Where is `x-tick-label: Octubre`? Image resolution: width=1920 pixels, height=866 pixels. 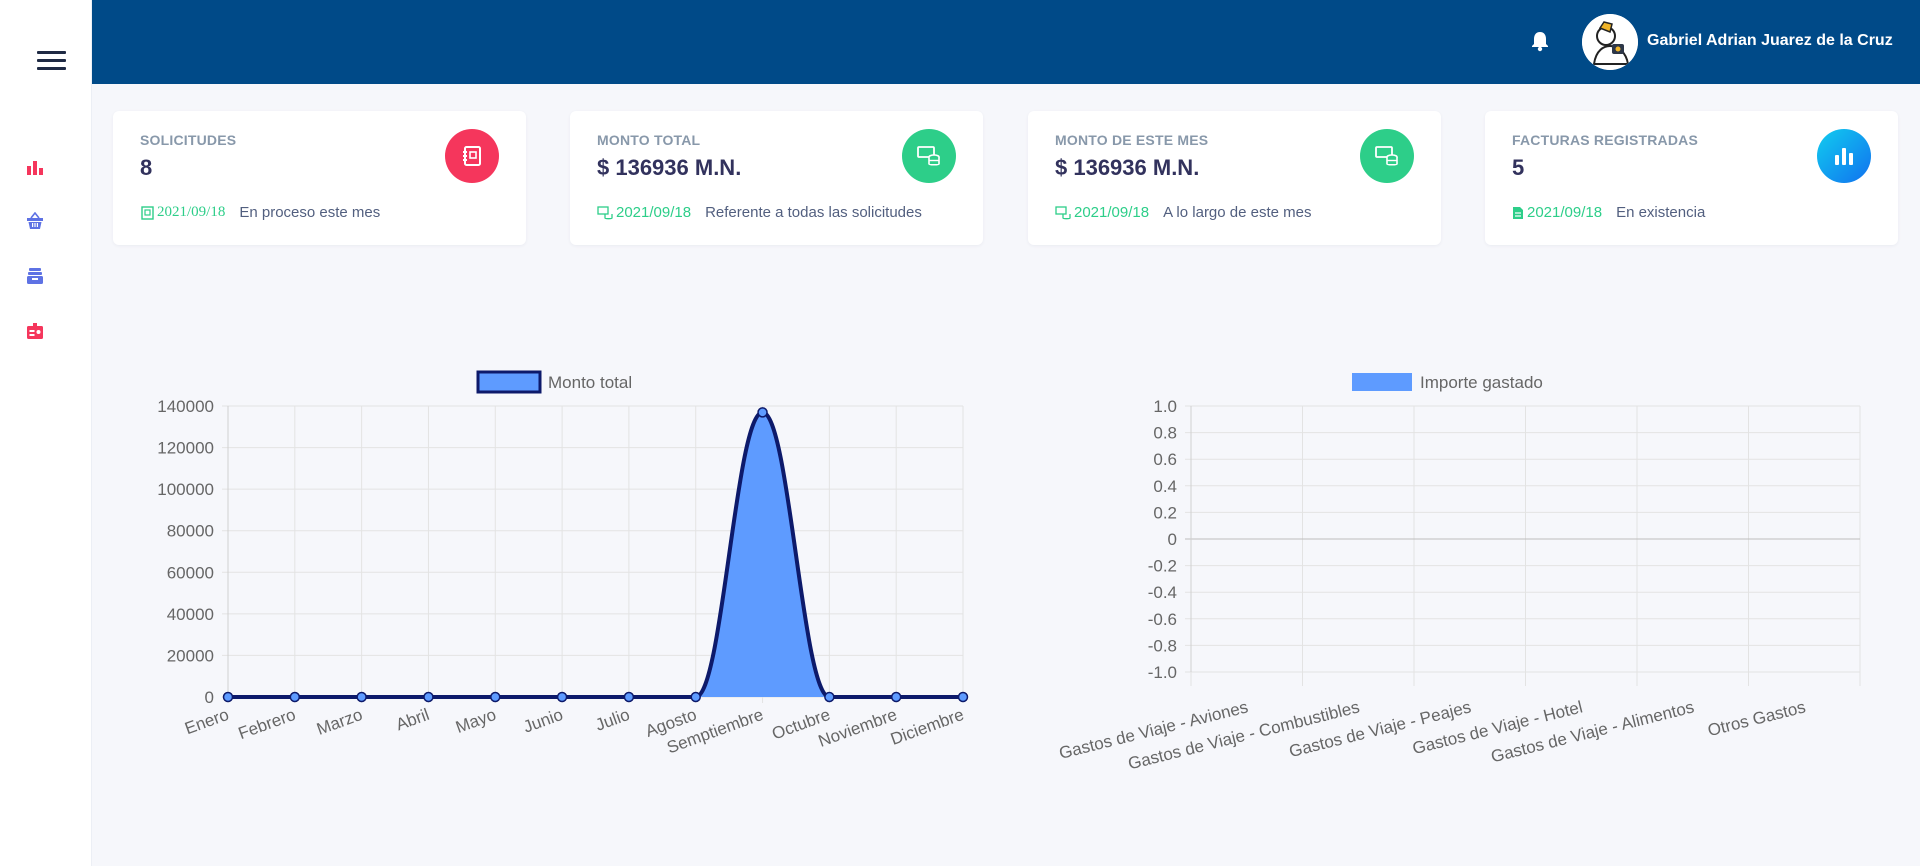 x-tick-label: Octubre is located at coordinates (800, 724).